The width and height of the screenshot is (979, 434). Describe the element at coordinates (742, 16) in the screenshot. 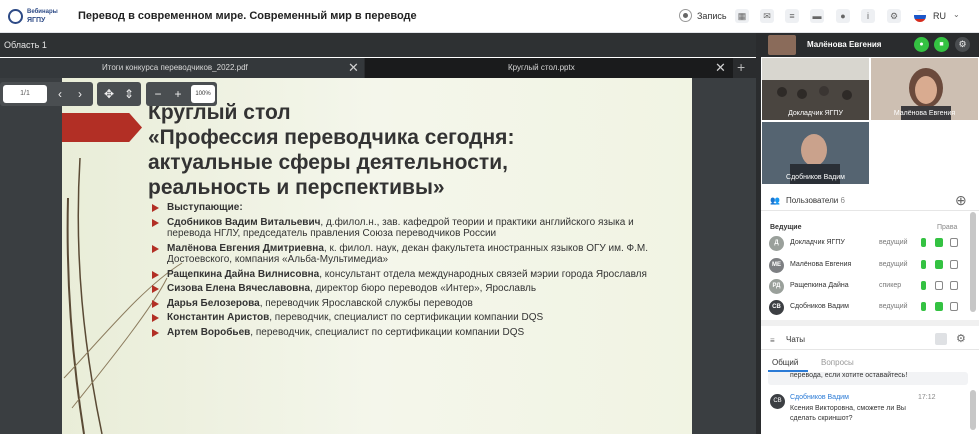

I see `layout-grid-icon: ▦` at that location.